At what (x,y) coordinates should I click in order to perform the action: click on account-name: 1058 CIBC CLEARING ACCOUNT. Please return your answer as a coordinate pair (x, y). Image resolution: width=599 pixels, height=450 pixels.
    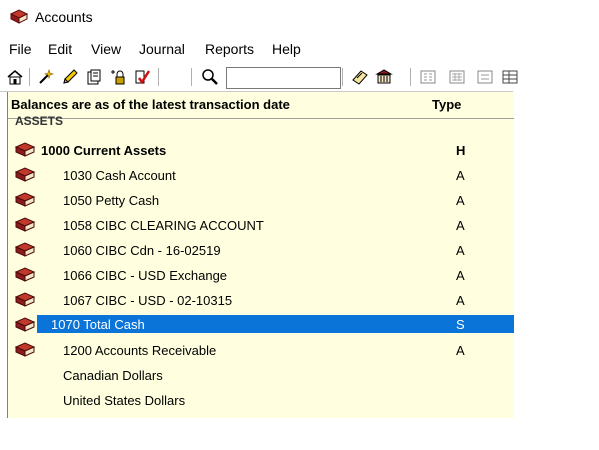
    Looking at the image, I should click on (163, 225).